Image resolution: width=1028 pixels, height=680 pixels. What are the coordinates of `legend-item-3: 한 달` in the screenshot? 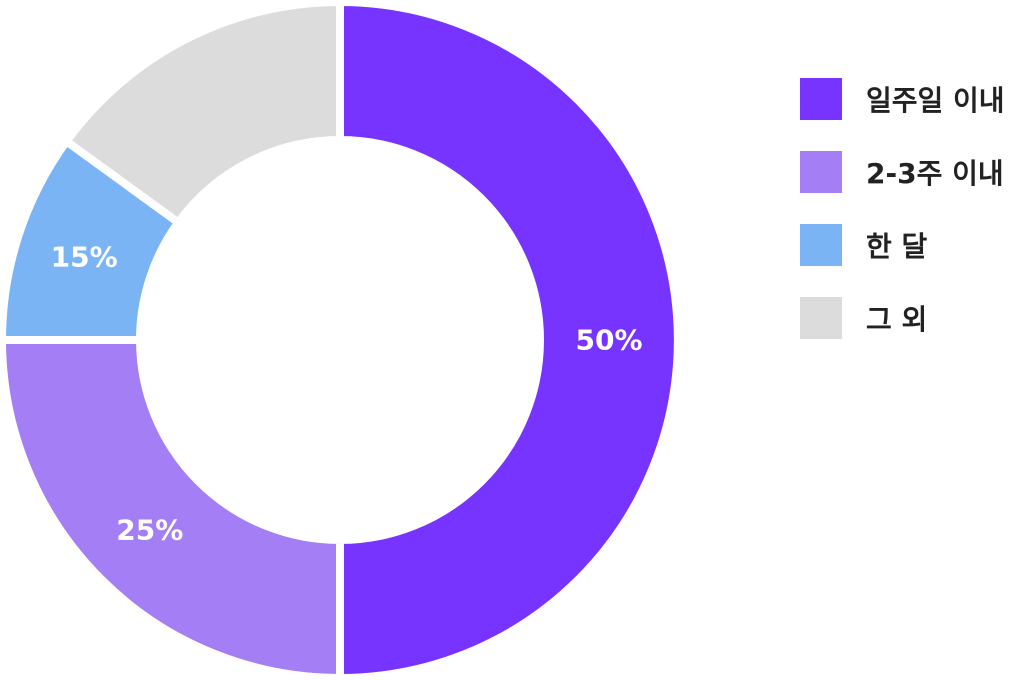 It's located at (914, 245).